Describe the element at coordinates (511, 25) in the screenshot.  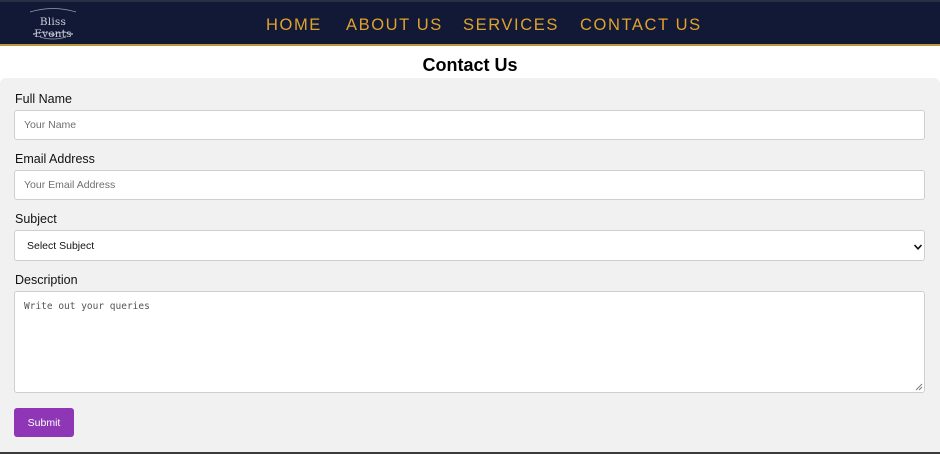
I see `nav-services-link: SERVICES` at that location.